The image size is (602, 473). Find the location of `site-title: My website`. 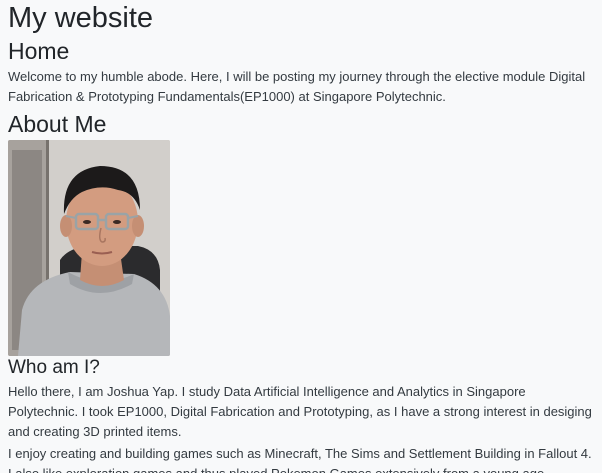

site-title: My website is located at coordinates (81, 18).